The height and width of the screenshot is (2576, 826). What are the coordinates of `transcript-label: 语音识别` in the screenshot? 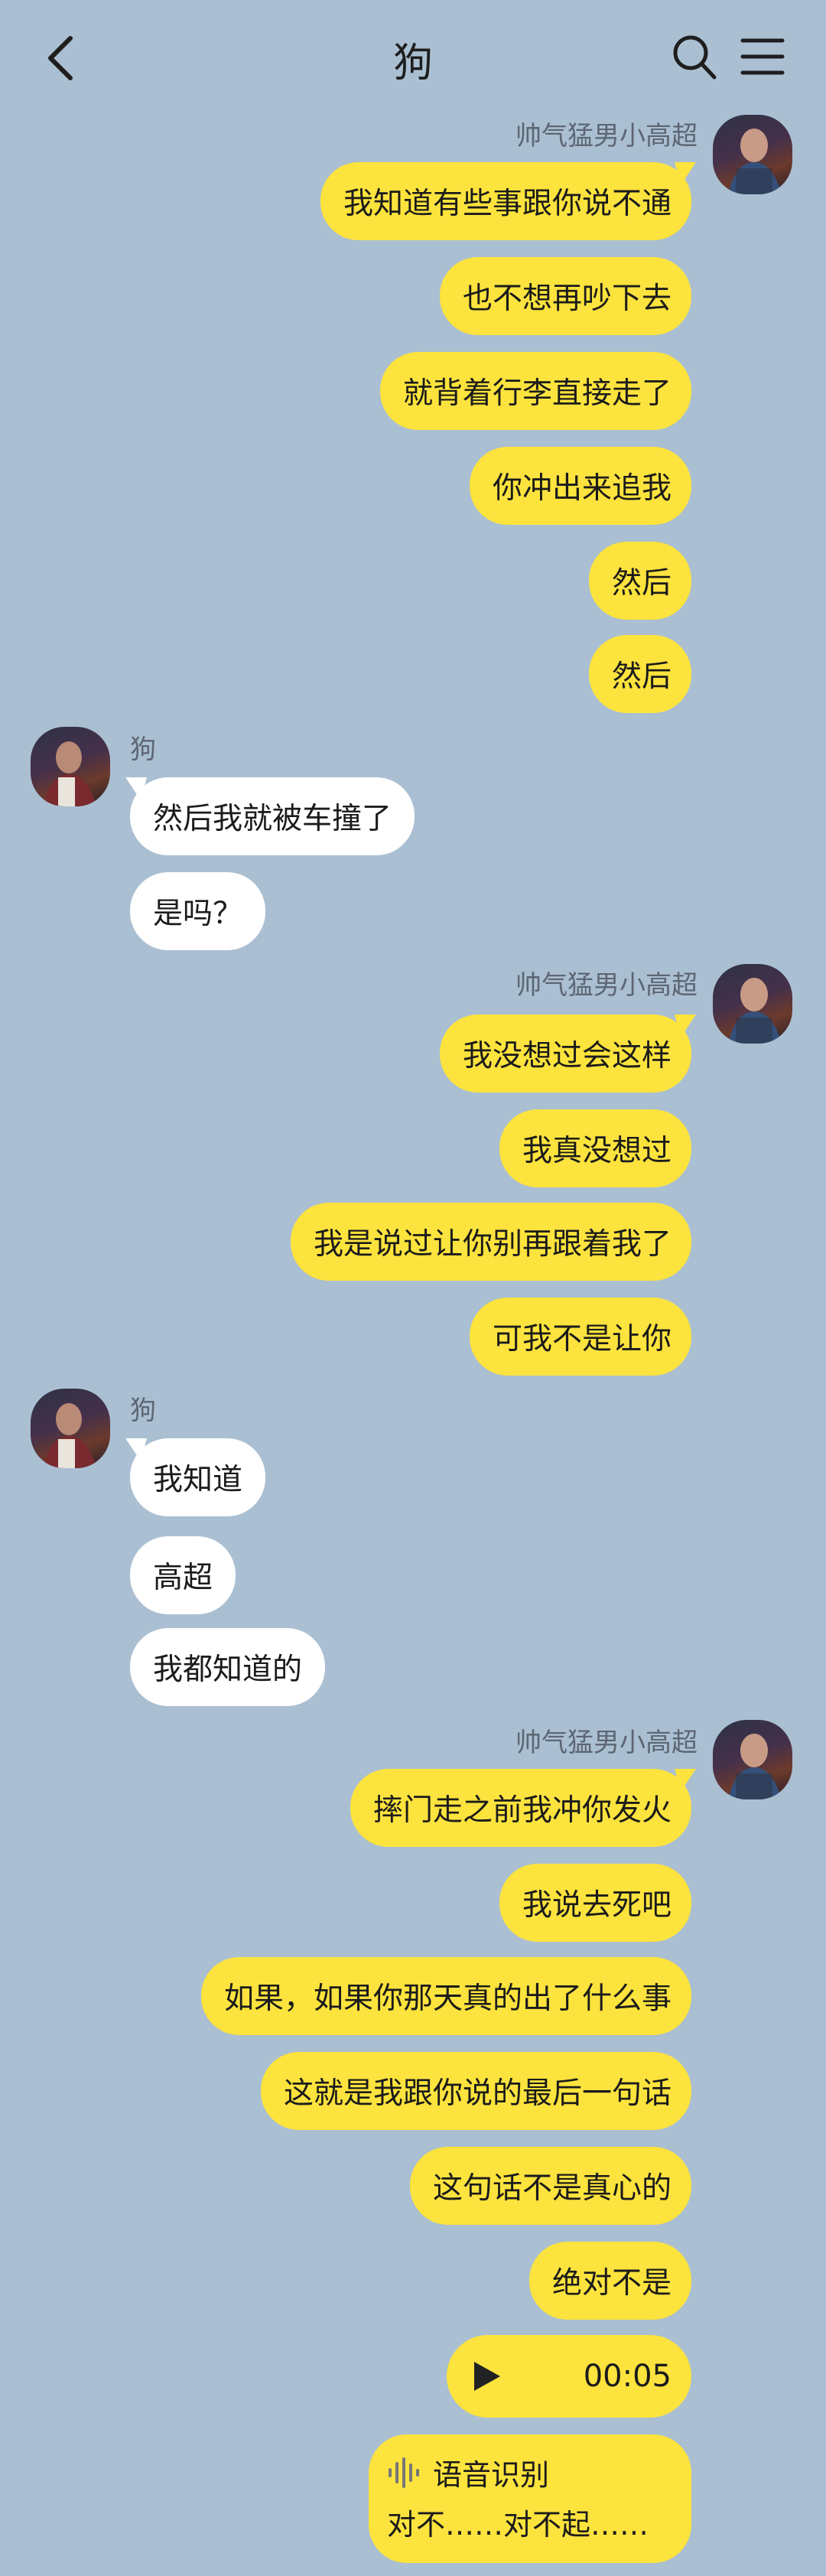 It's located at (492, 2475).